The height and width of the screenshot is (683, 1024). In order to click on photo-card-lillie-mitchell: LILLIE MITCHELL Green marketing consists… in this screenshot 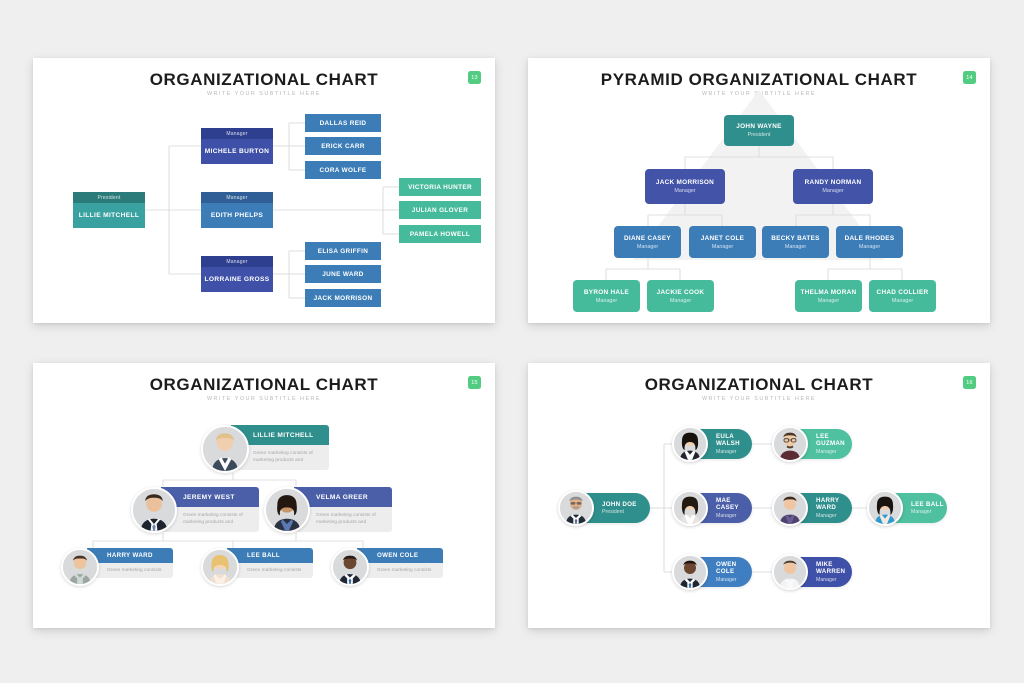, I will do `click(265, 449)`.